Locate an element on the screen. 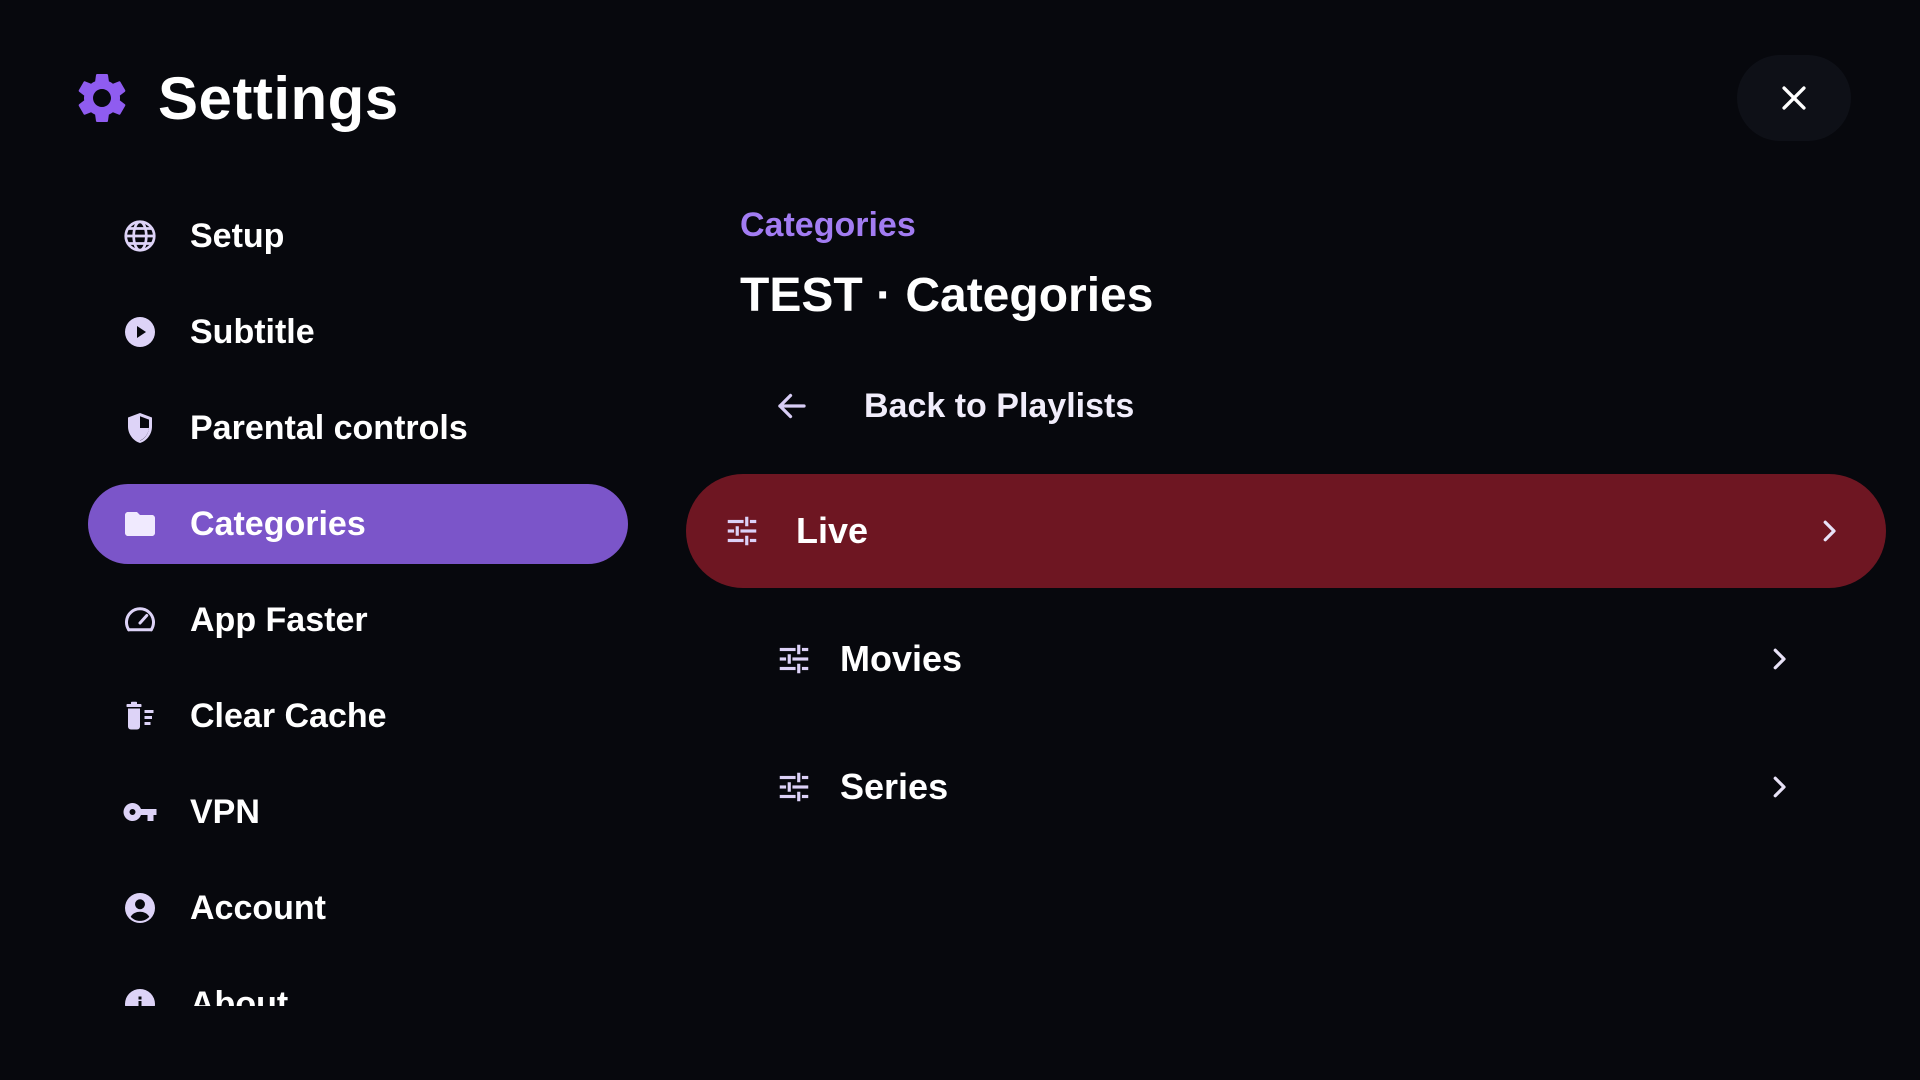  back-to-playlists-button: Back to Playlists is located at coordinates (954, 406).